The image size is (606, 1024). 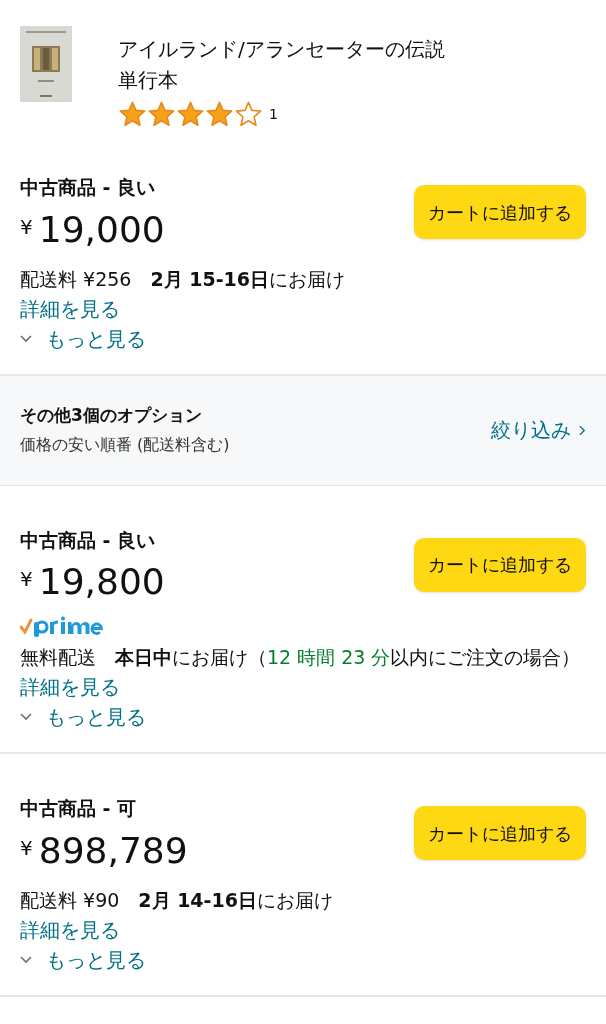 What do you see at coordinates (79, 808) in the screenshot?
I see `condition-label: 中古商品 - 可` at bounding box center [79, 808].